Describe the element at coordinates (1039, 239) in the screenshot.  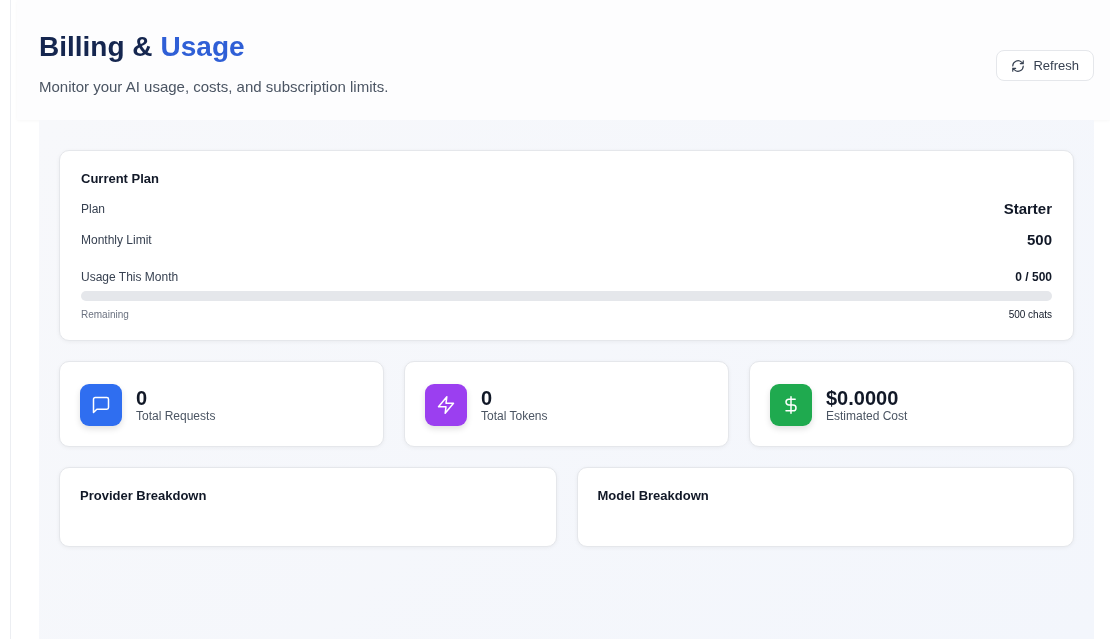
I see `field-value: 500` at that location.